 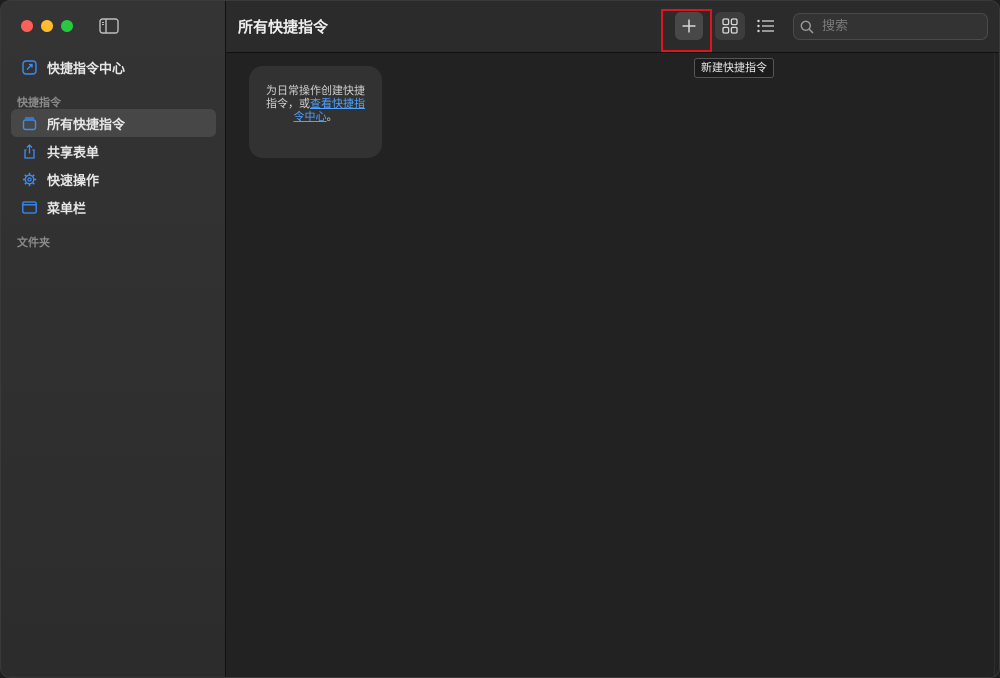 I want to click on list-view-button, so click(x=766, y=26).